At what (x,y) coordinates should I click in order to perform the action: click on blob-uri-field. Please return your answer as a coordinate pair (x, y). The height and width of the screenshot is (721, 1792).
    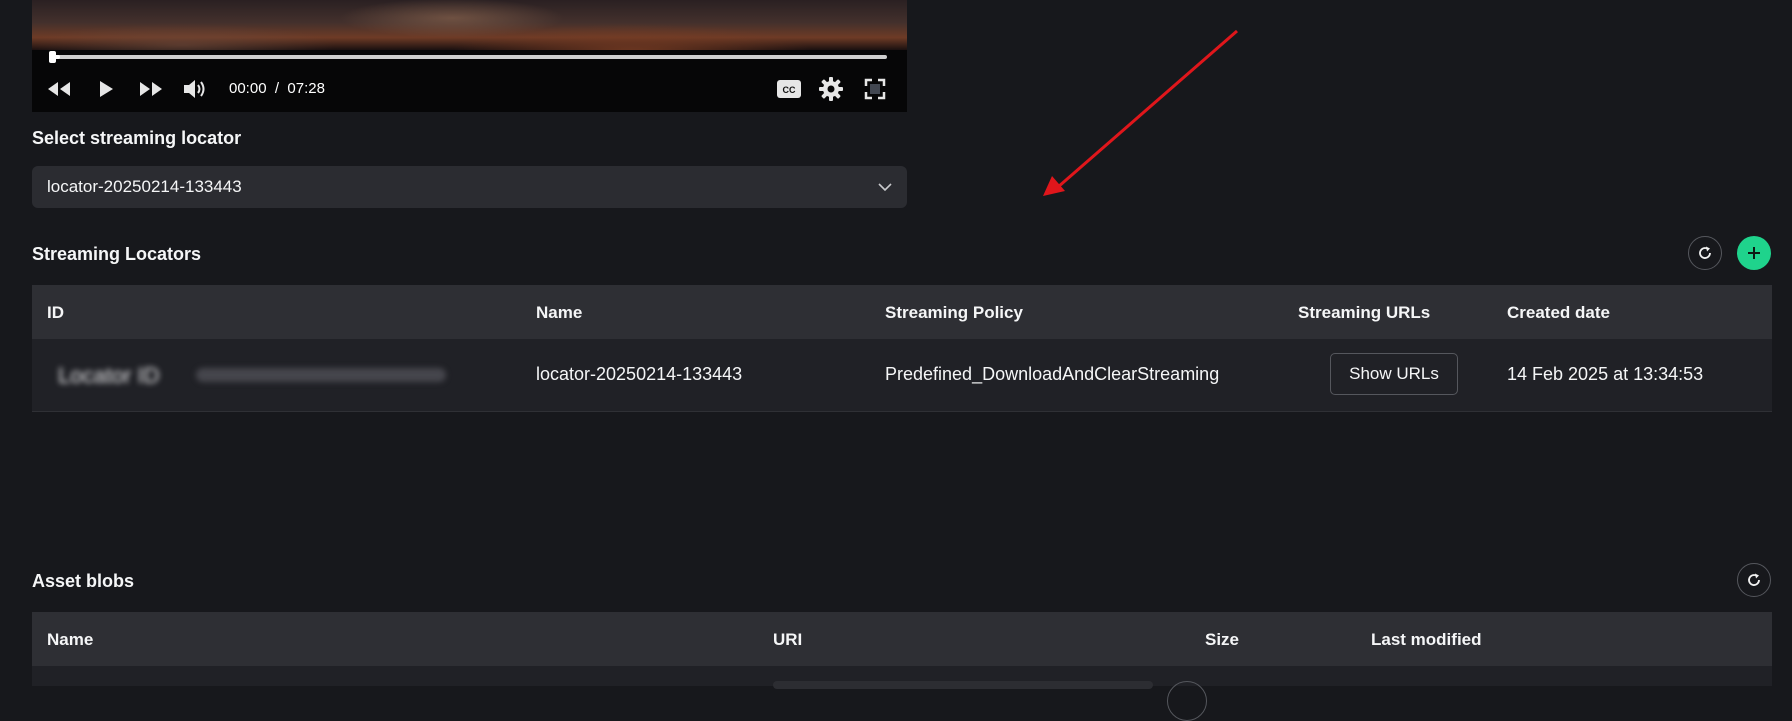
    Looking at the image, I should click on (963, 685).